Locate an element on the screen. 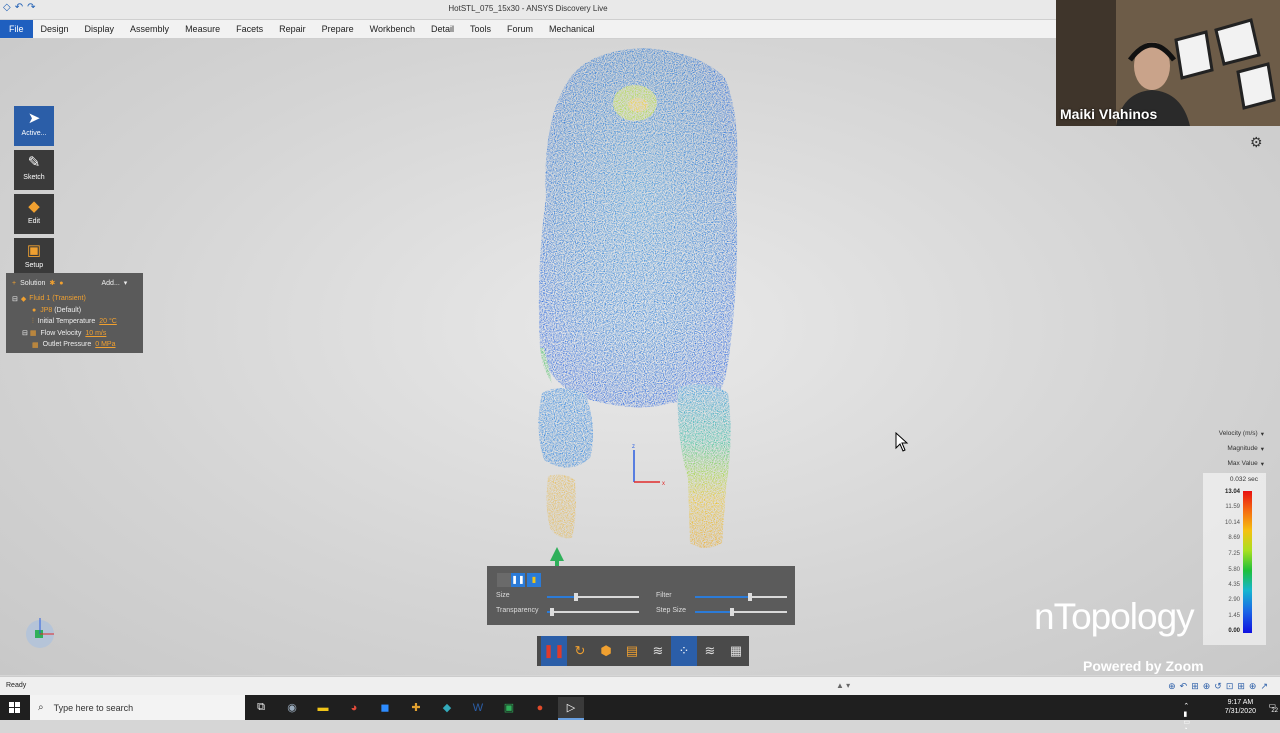  chrome-icon: ◕ is located at coordinates (354, 707).